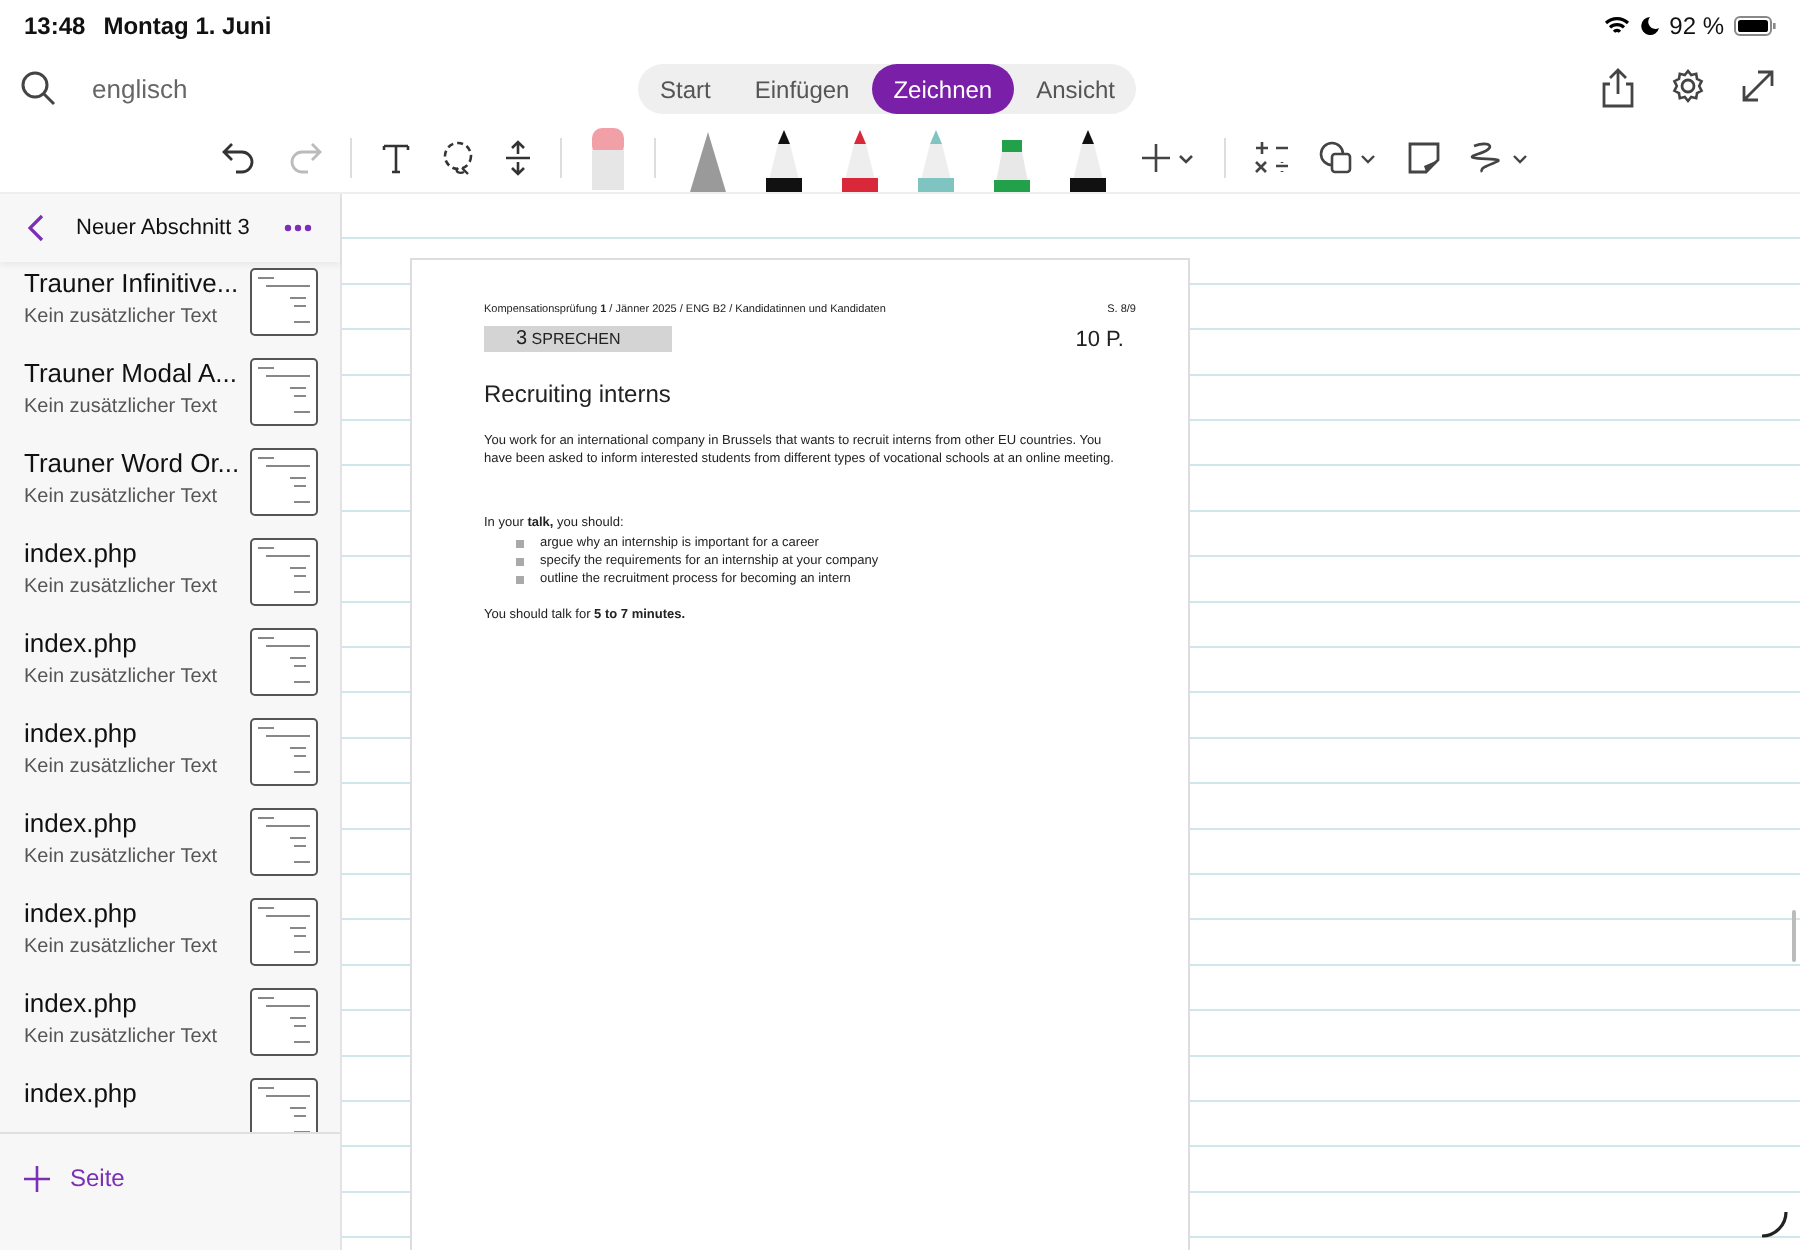  Describe the element at coordinates (55, 26) in the screenshot. I see `status-time: 13:48` at that location.